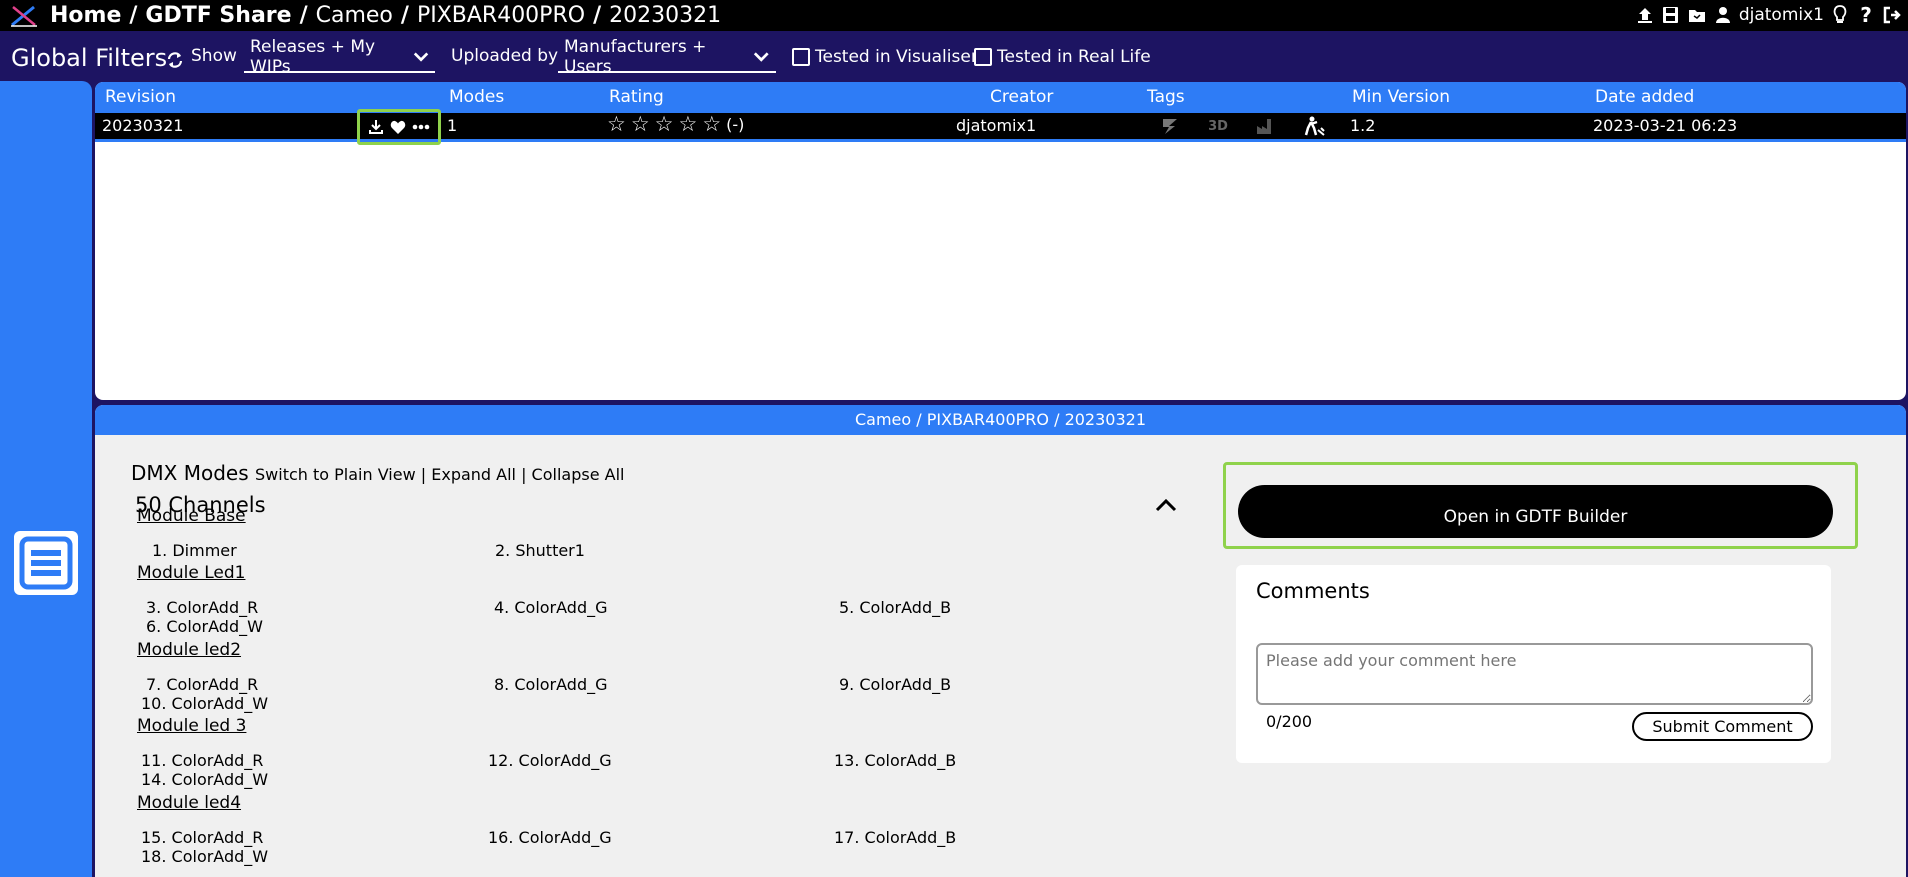 The width and height of the screenshot is (1908, 877). I want to click on menu-button, so click(46, 563).